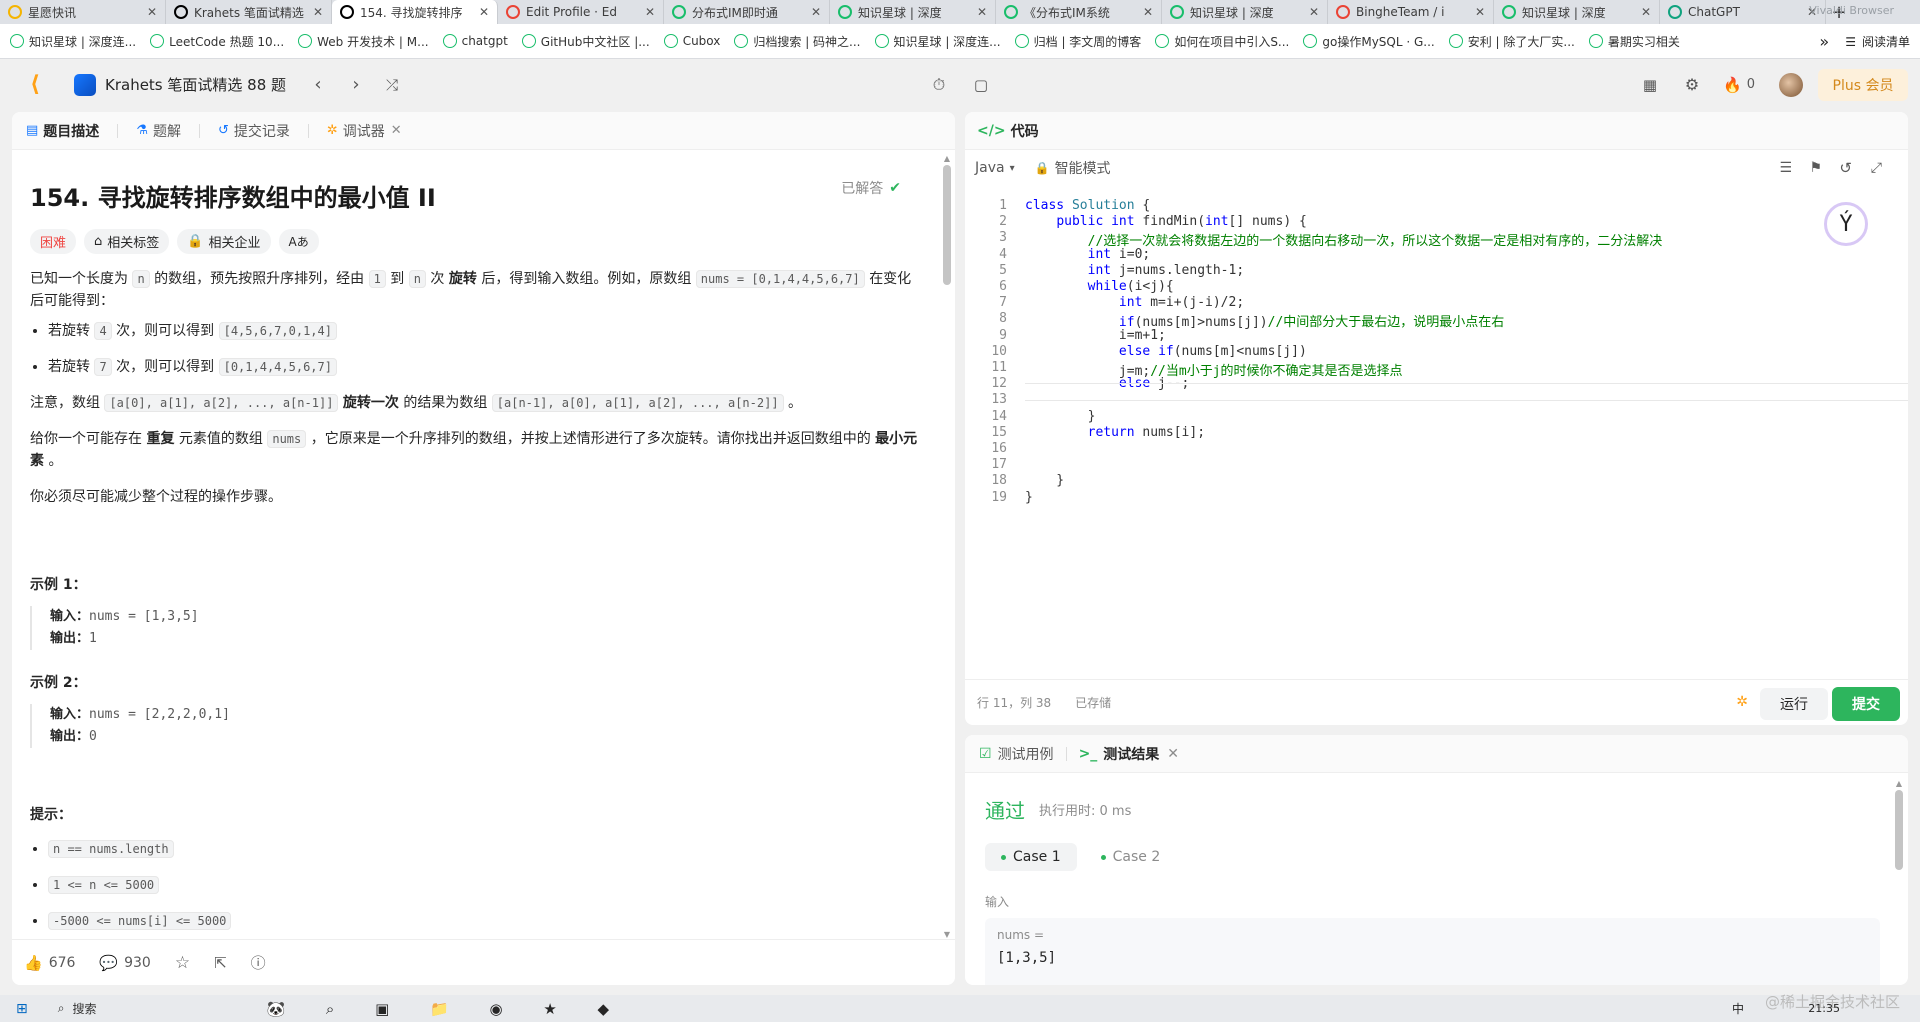 This screenshot has width=1920, height=1022. Describe the element at coordinates (1866, 704) in the screenshot. I see `submit-button: 提交` at that location.